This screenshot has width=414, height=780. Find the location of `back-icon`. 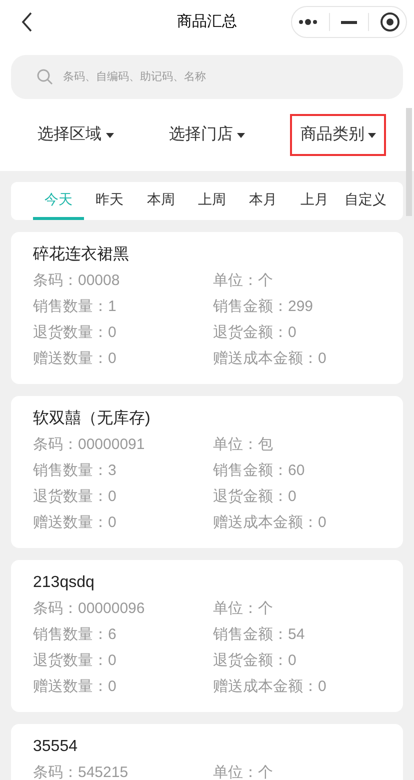

back-icon is located at coordinates (27, 22).